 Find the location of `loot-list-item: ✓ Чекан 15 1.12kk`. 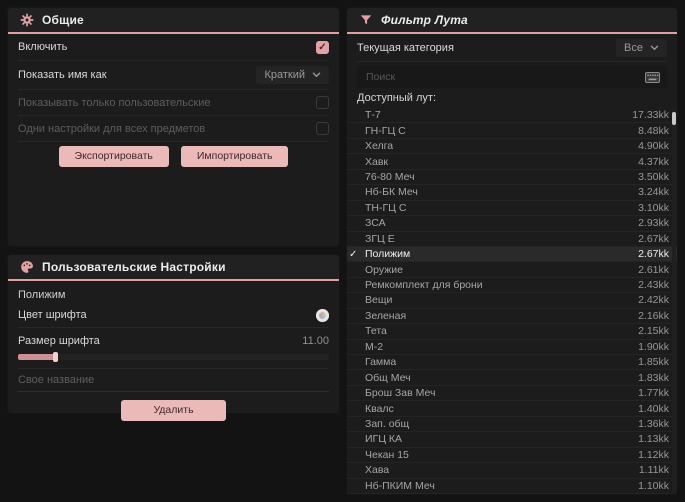

loot-list-item: ✓ Чекан 15 1.12kk is located at coordinates (512, 456).